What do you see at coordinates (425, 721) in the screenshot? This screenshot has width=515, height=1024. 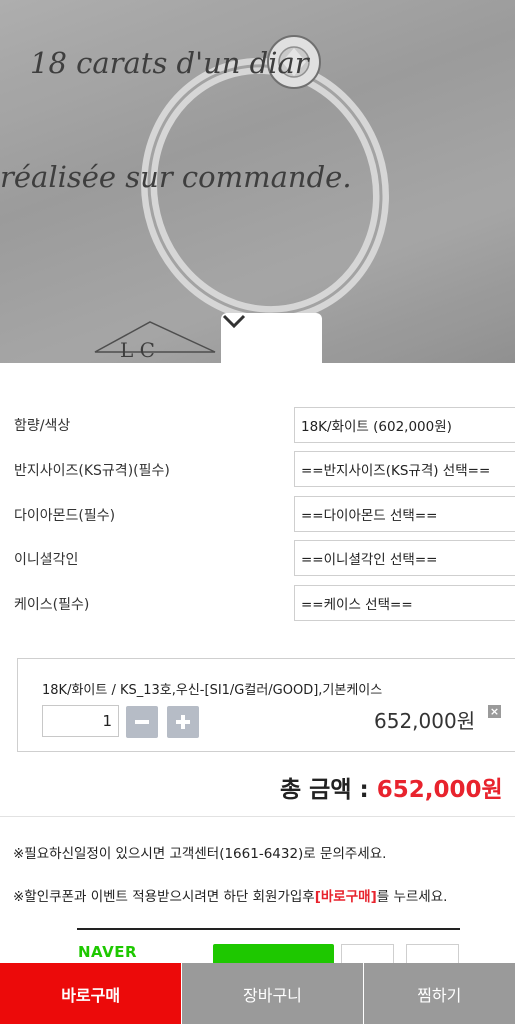 I see `selected-item-price: 652,000원` at bounding box center [425, 721].